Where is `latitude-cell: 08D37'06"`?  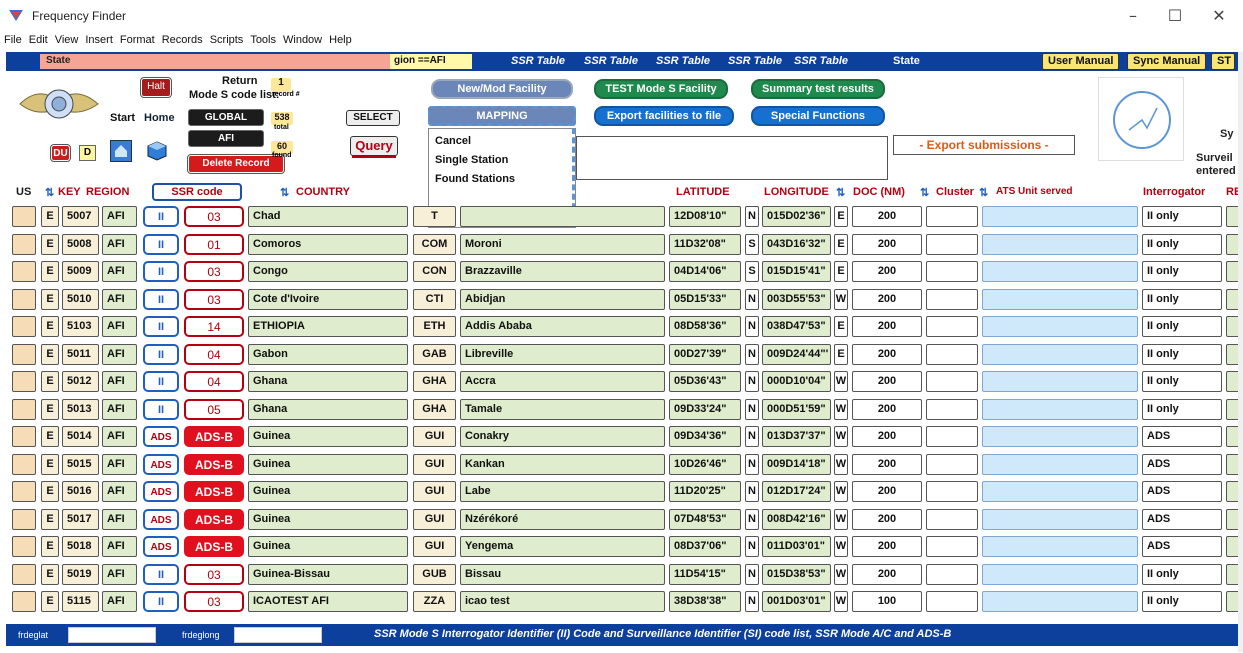 latitude-cell: 08D37'06" is located at coordinates (705, 546).